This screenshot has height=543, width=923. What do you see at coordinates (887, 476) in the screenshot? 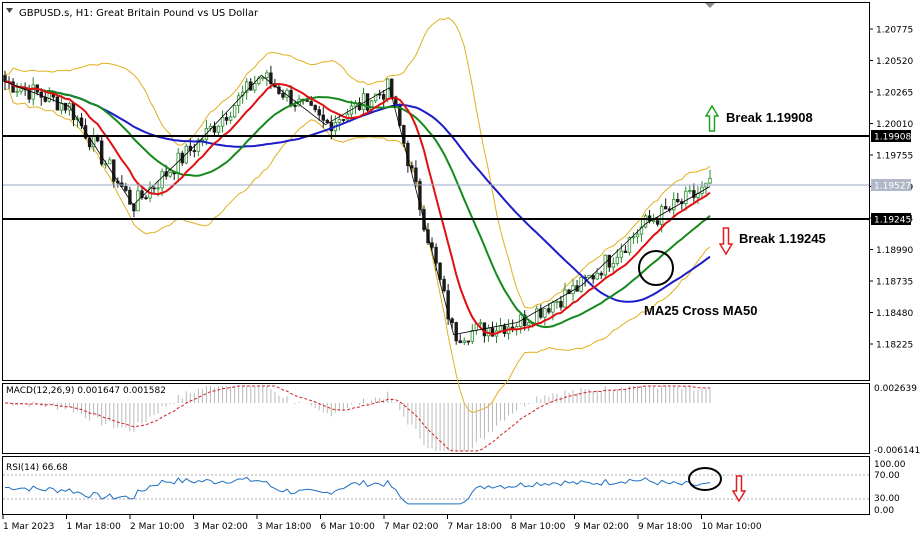
I see `rsi-tick-70: 70.00` at bounding box center [887, 476].